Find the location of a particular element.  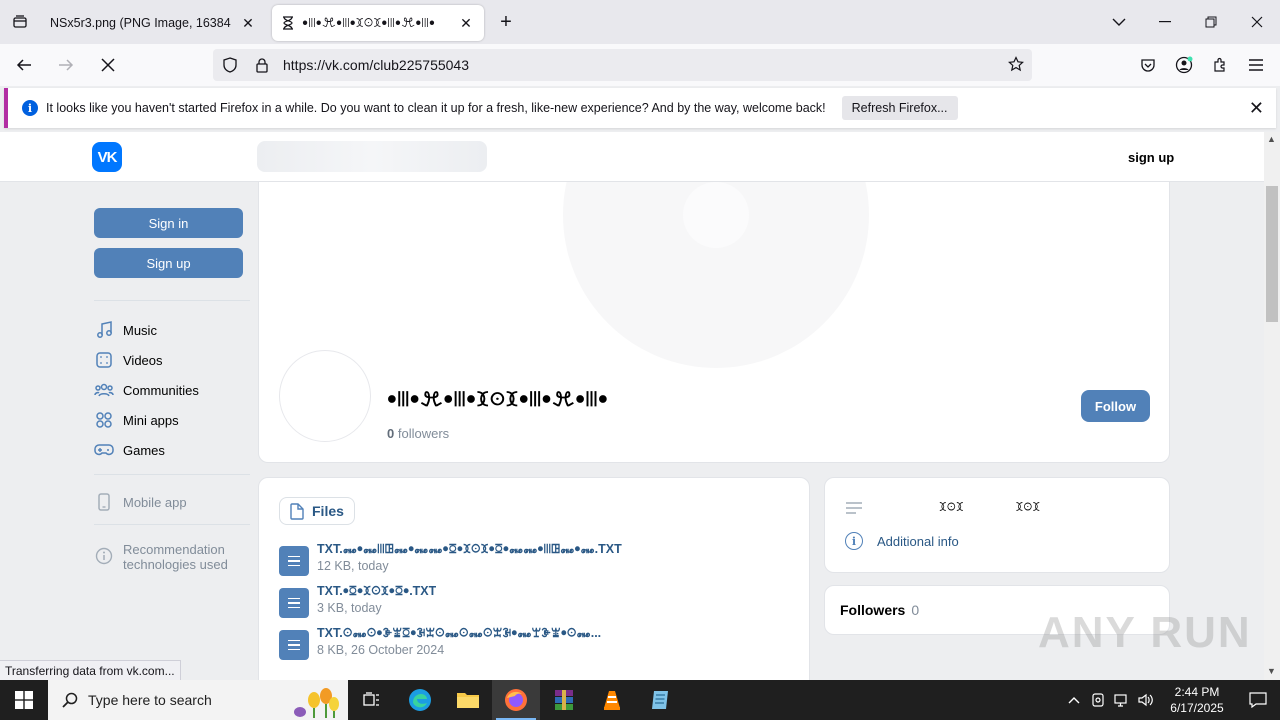

account-button is located at coordinates (1184, 65).